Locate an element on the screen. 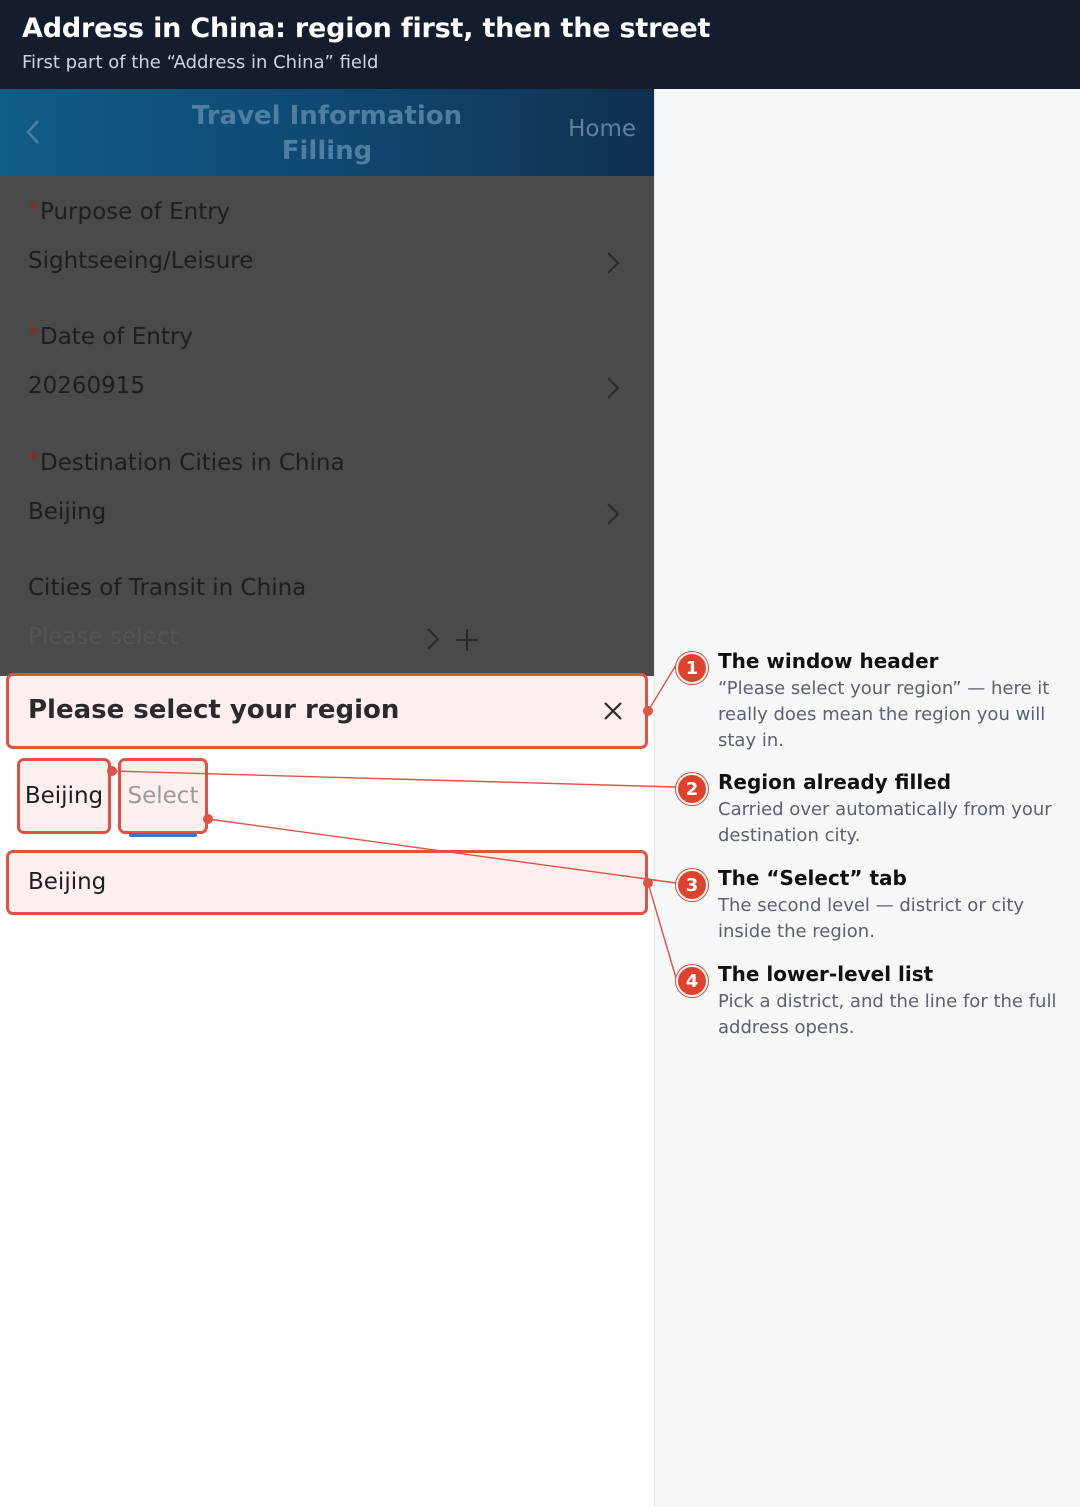  field-label-transit: Cities of Transit in China is located at coordinates (167, 588).